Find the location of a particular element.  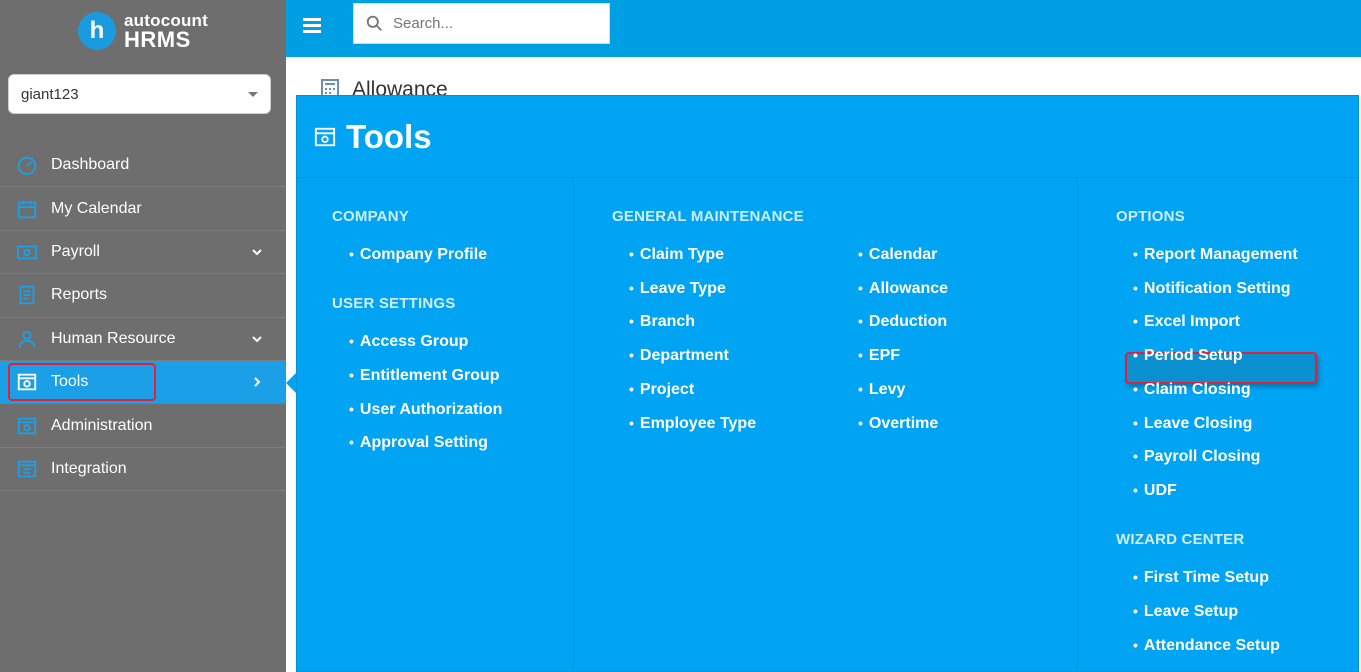

sidebar-item-label: Payroll is located at coordinates (75, 251).